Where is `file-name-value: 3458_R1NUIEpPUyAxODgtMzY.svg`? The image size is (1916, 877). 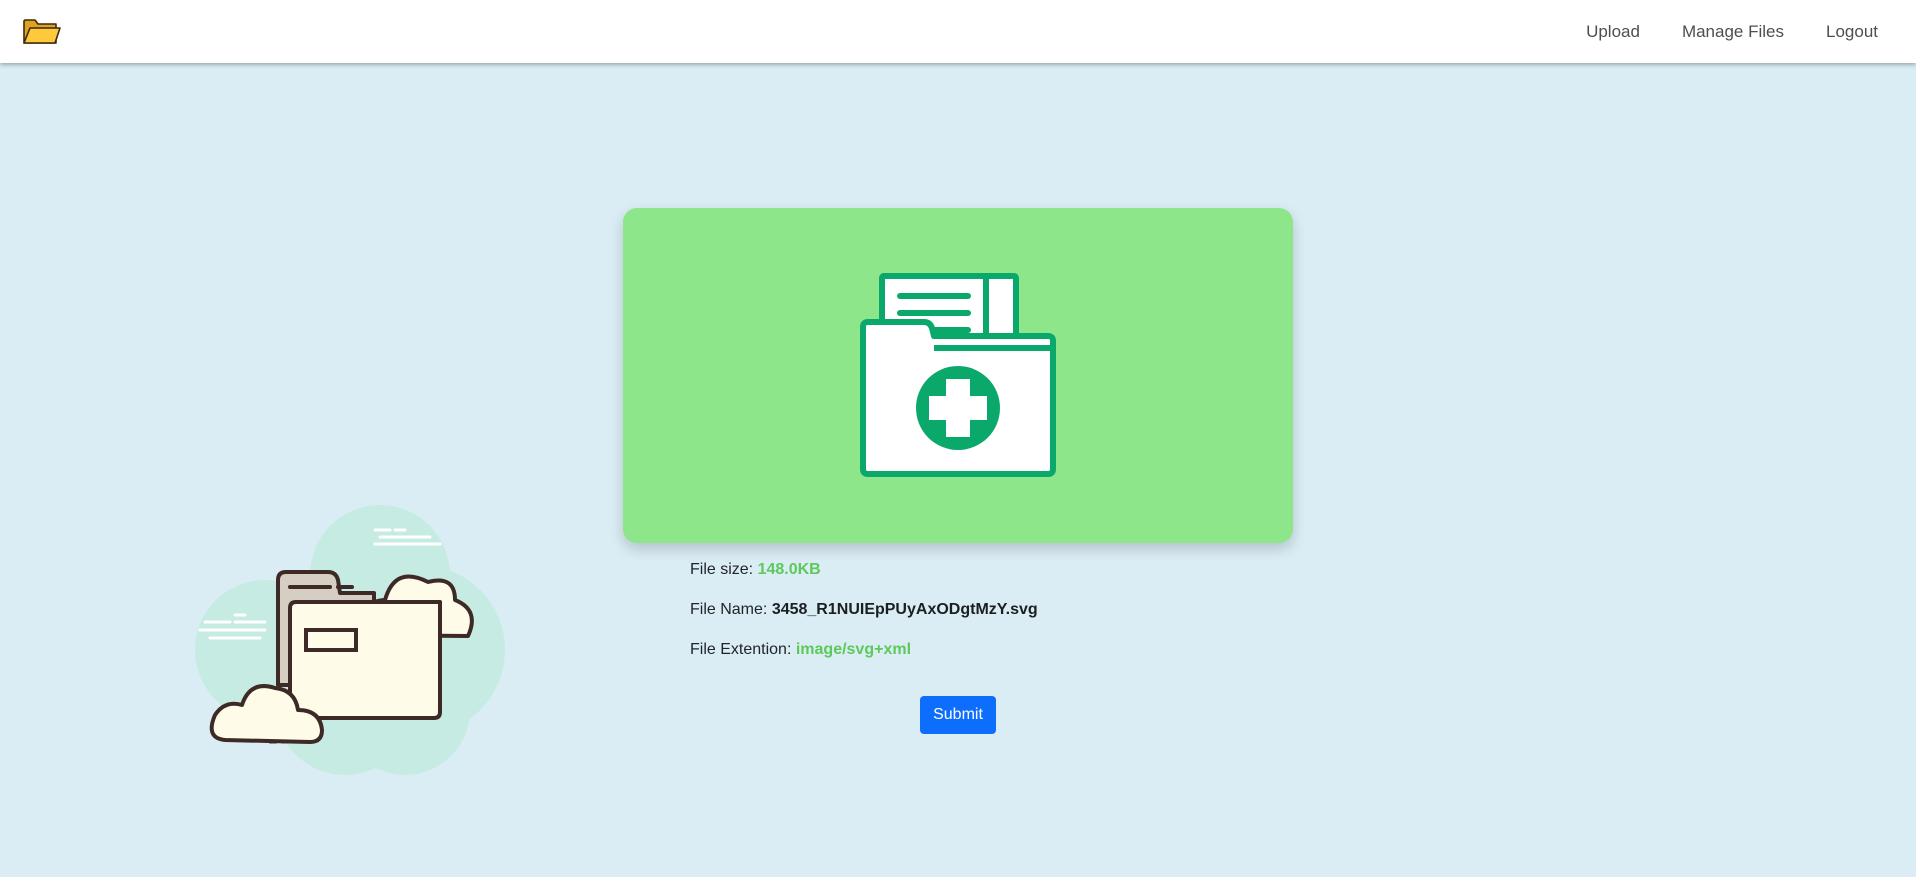
file-name-value: 3458_R1NUIEpPUyAxODgtMzY.svg is located at coordinates (904, 609).